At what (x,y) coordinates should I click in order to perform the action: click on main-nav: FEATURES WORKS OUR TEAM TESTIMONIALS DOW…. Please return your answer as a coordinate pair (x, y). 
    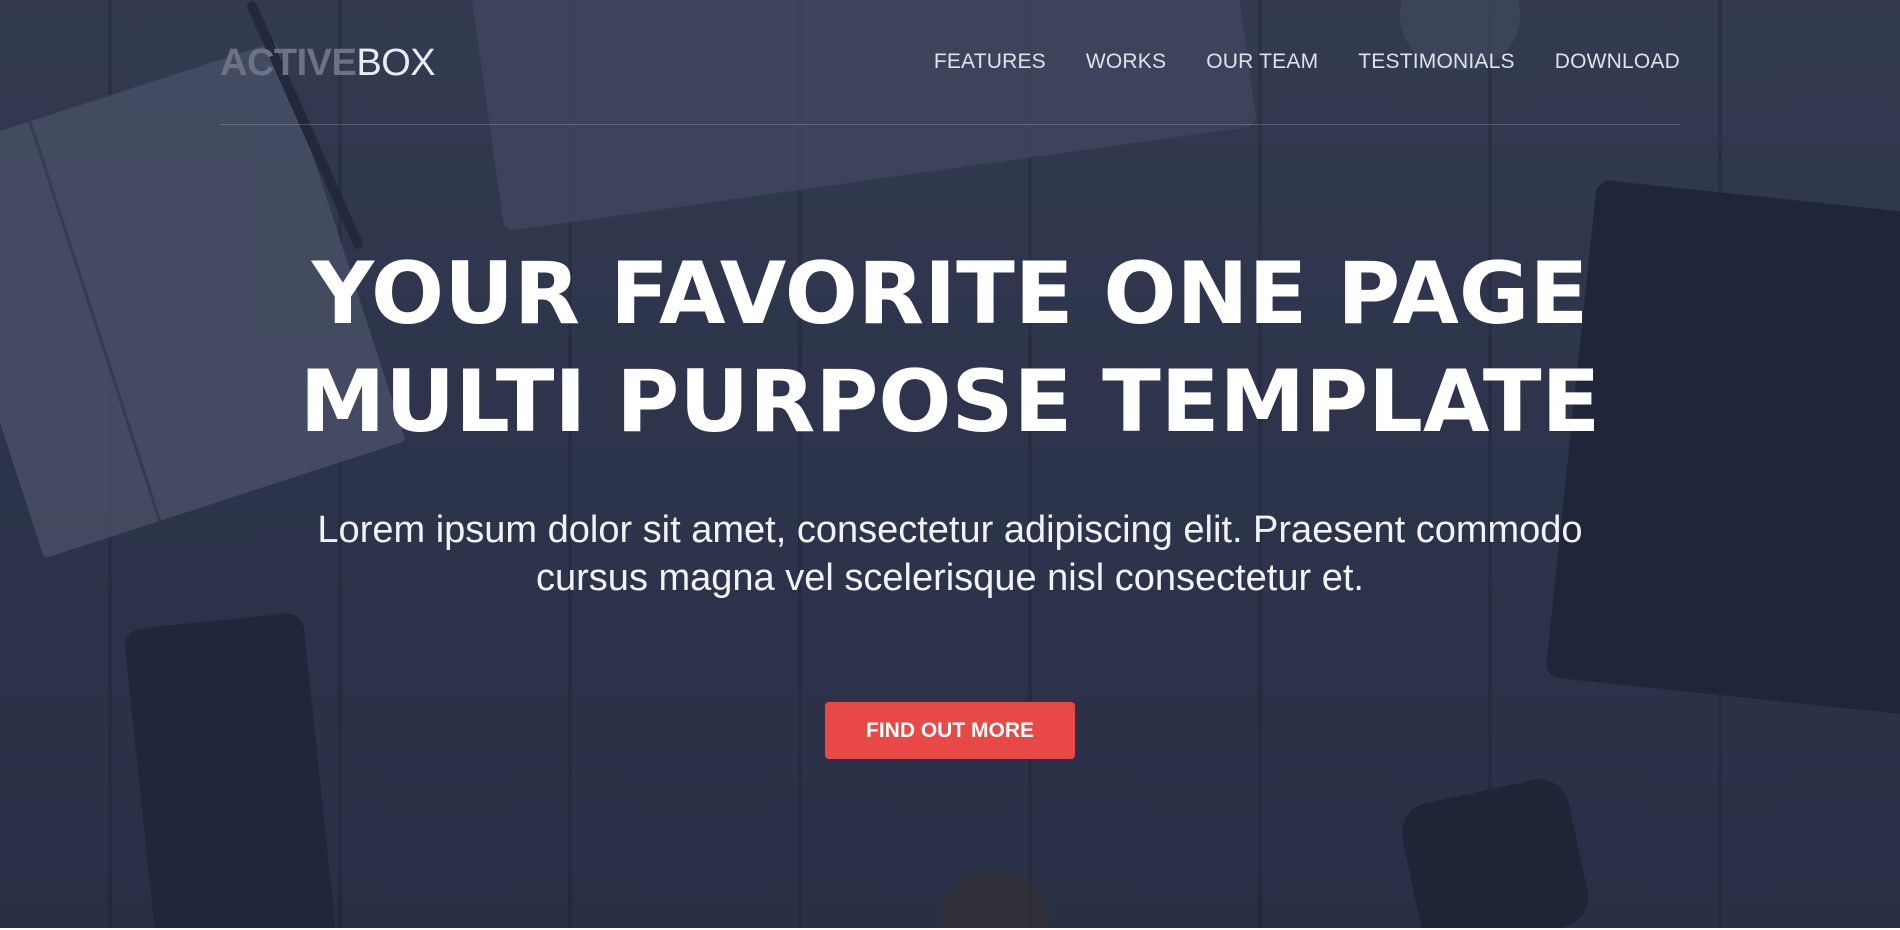
    Looking at the image, I should click on (1307, 62).